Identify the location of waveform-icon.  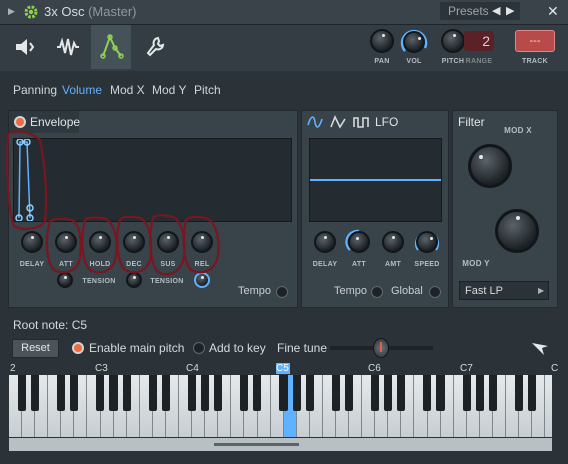
(68, 46).